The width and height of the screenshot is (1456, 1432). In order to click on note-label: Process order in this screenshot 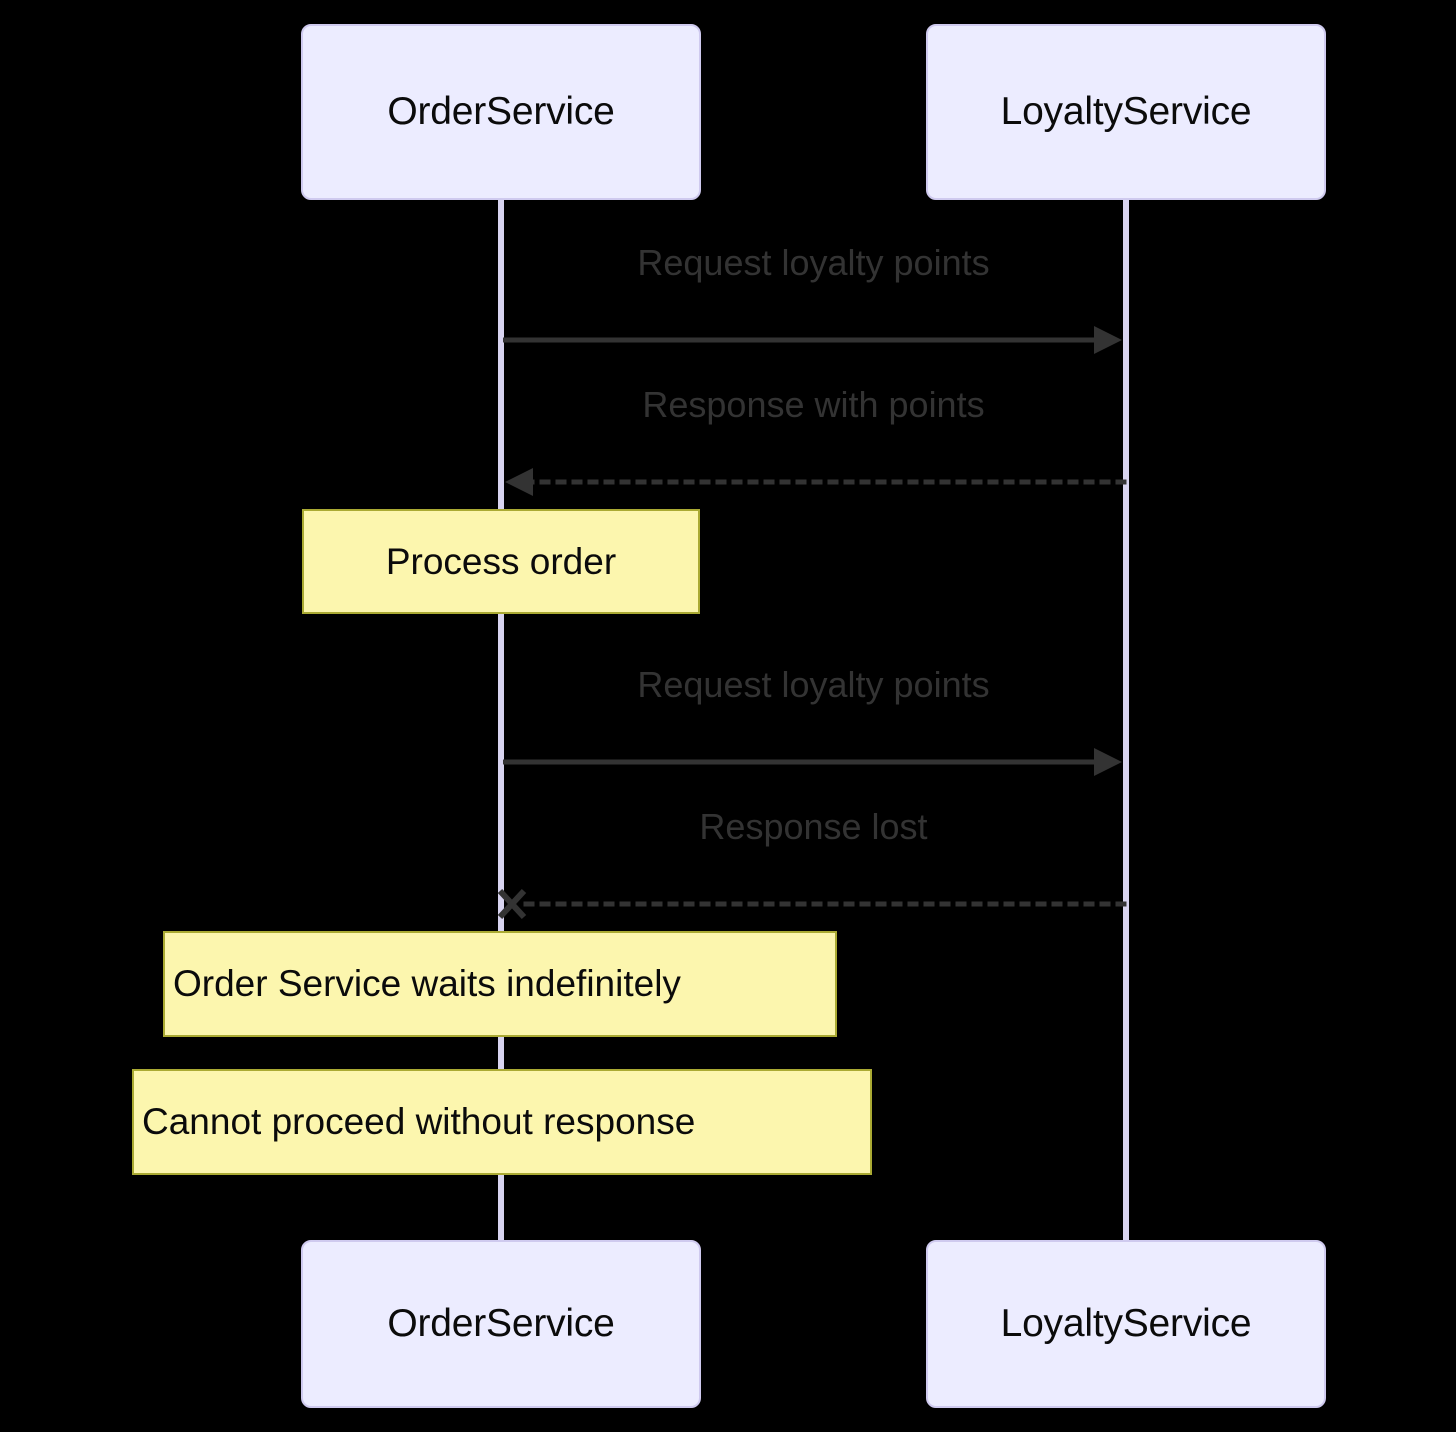, I will do `click(501, 561)`.